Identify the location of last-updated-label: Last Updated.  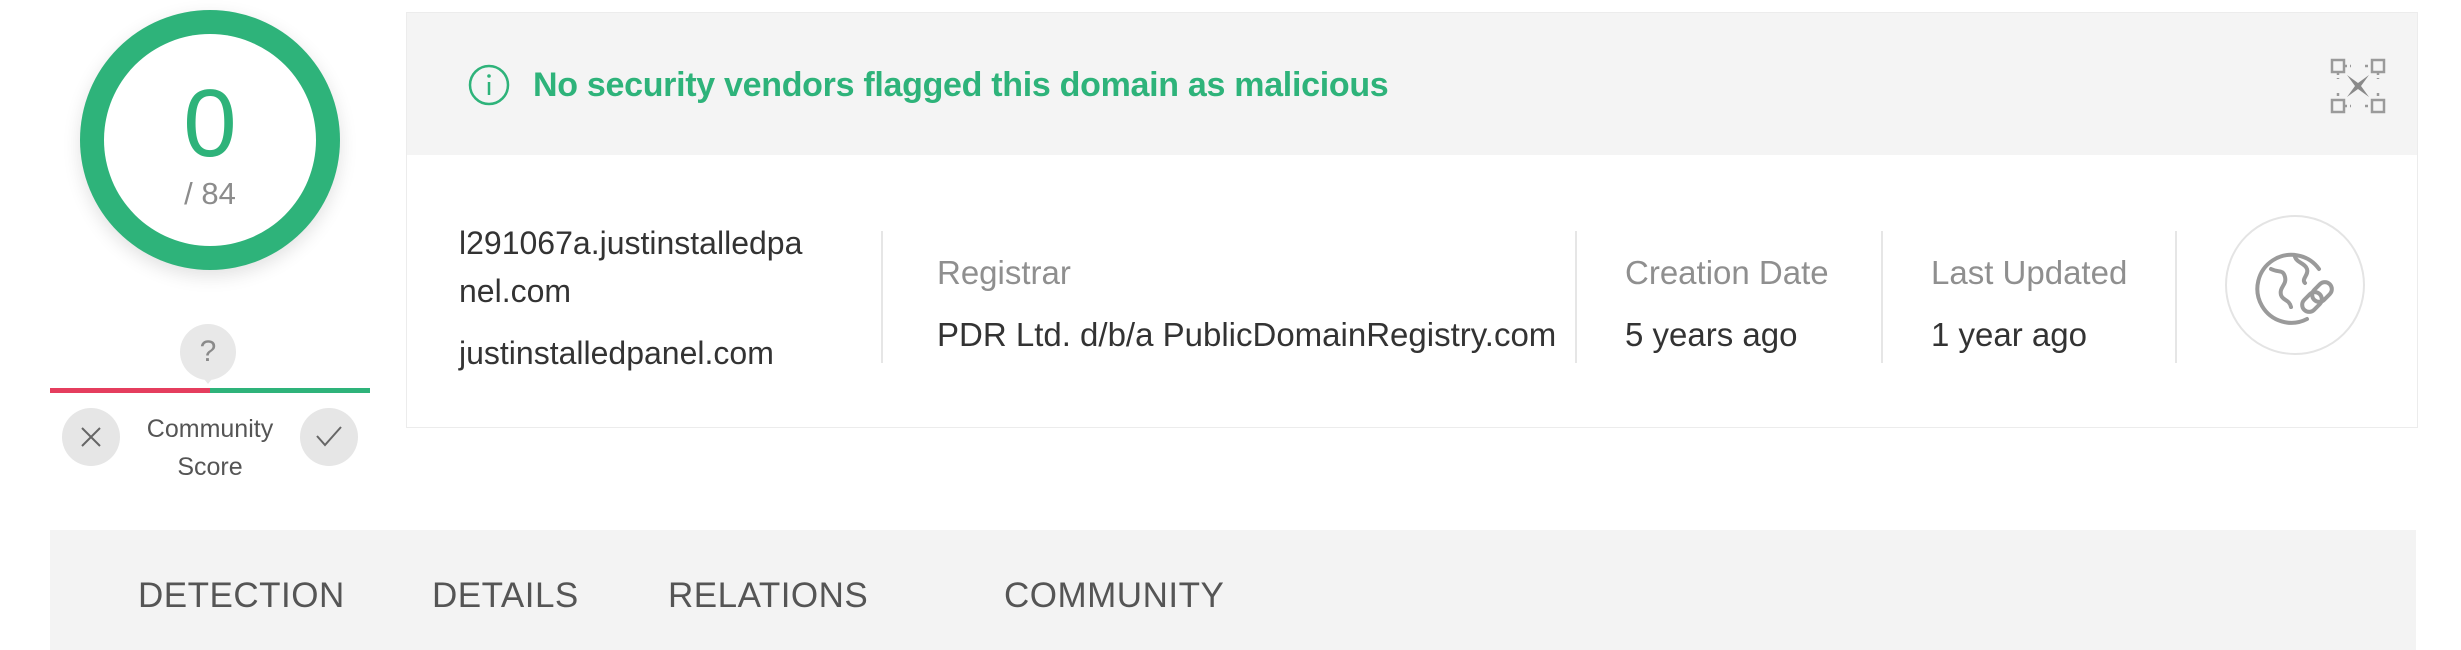
(2029, 272).